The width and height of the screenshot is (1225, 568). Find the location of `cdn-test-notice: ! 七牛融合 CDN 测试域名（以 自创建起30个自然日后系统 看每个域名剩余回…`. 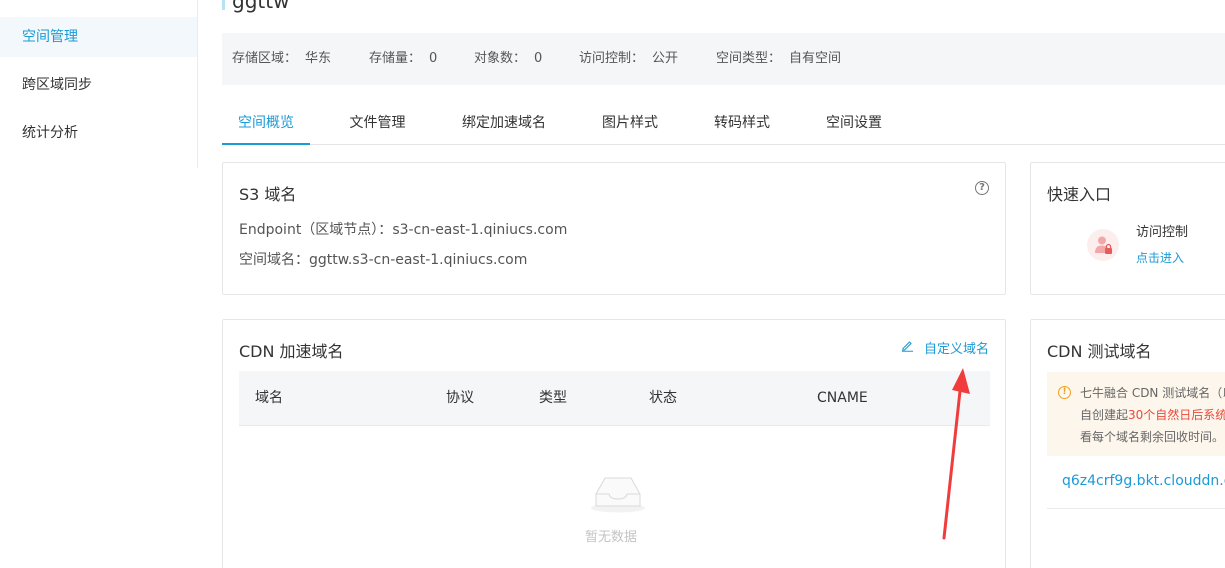

cdn-test-notice: ! 七牛融合 CDN 测试域名（以 自创建起30个自然日后系统 看每个域名剩余回… is located at coordinates (1136, 414).